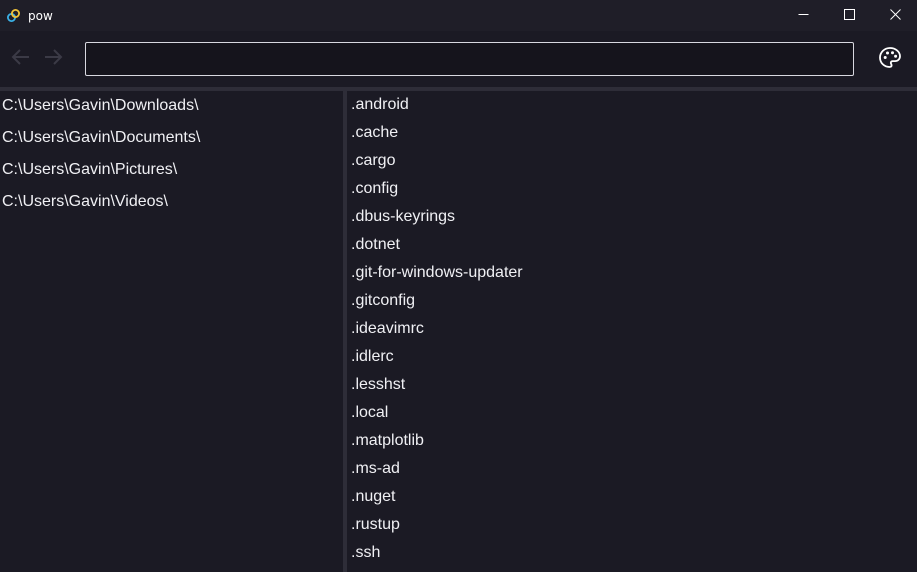 This screenshot has height=572, width=917. What do you see at coordinates (40, 16) in the screenshot?
I see `window-title: pow` at bounding box center [40, 16].